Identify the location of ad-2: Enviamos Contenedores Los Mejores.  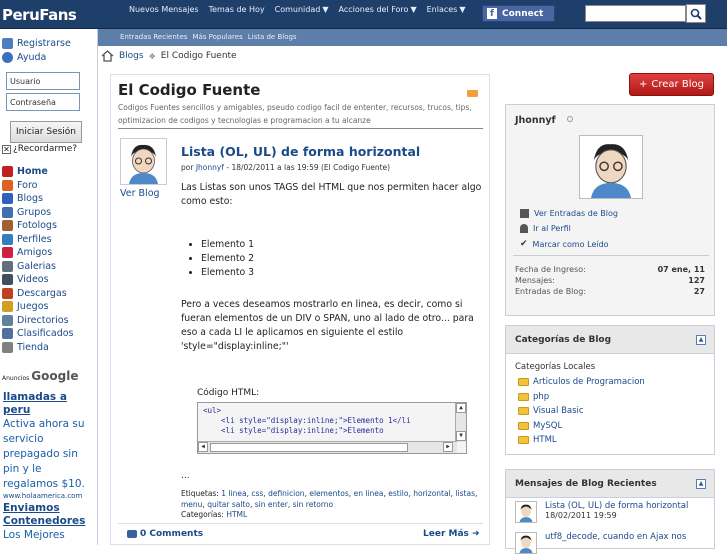
(49, 522).